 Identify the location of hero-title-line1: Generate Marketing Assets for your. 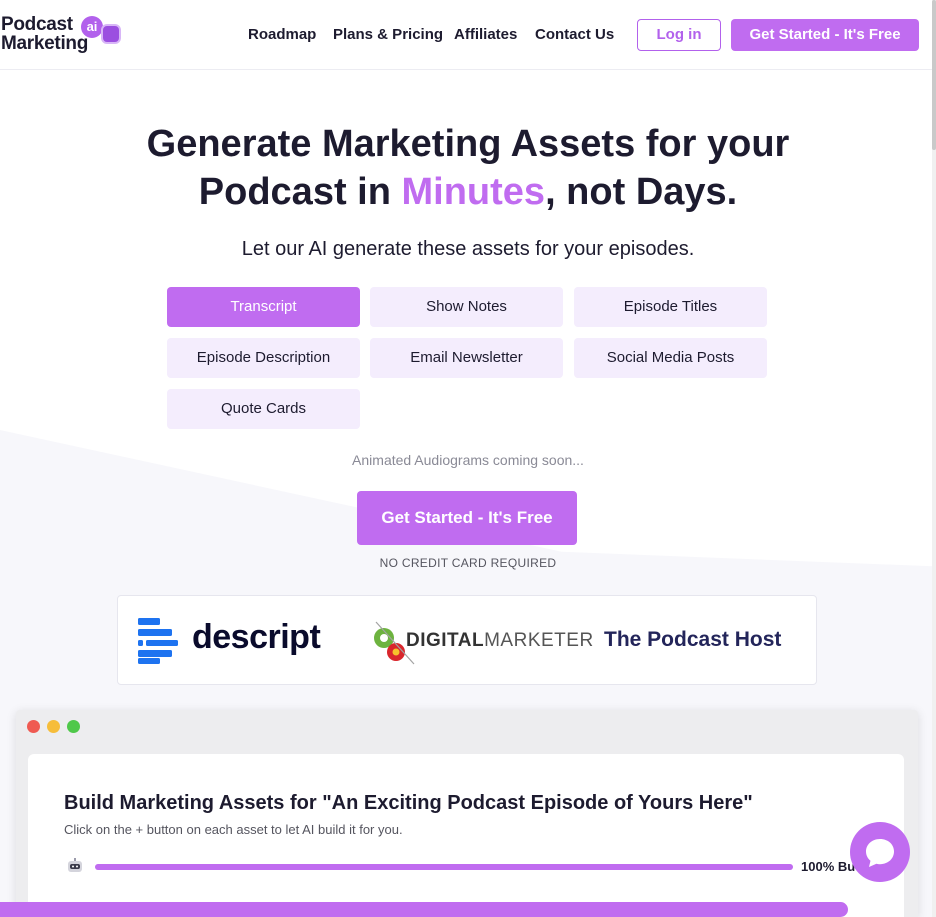
(468, 144).